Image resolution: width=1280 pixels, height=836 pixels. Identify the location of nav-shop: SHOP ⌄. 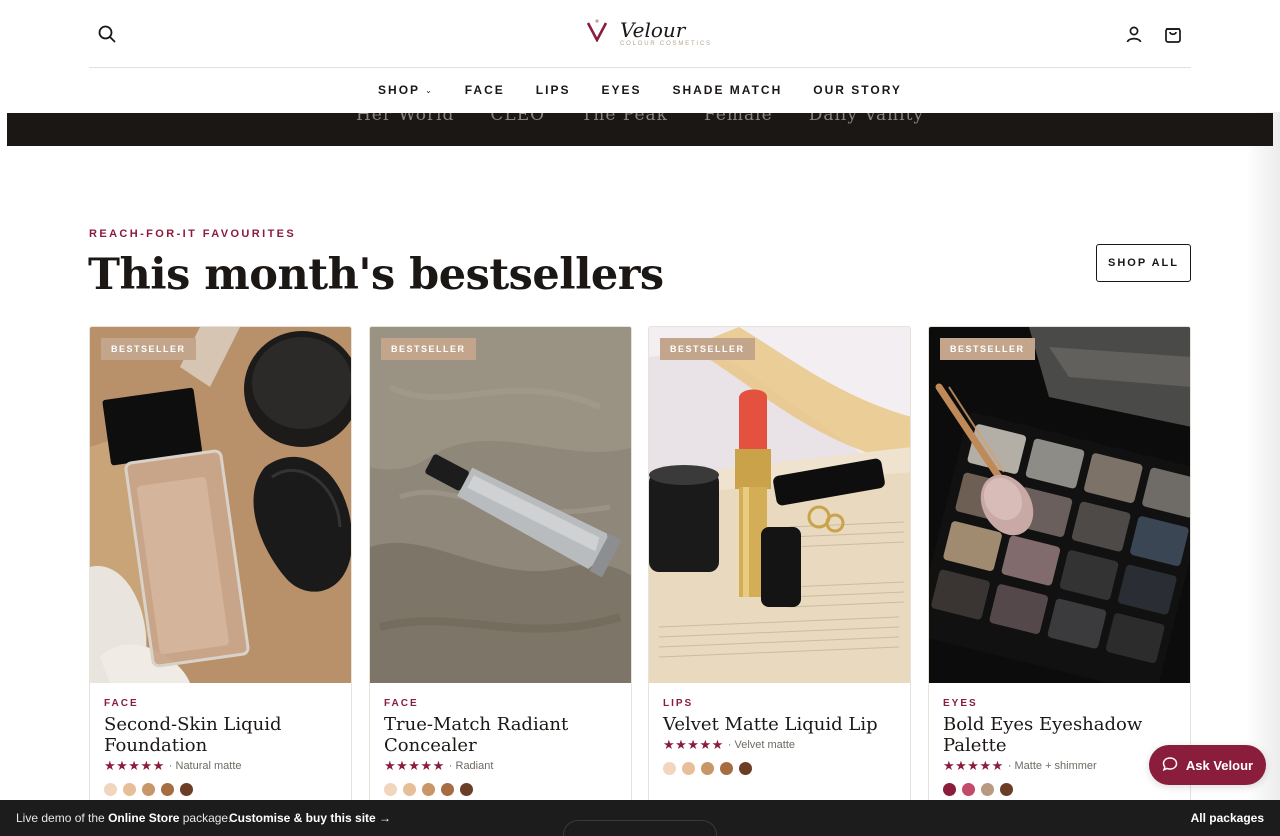
(406, 90).